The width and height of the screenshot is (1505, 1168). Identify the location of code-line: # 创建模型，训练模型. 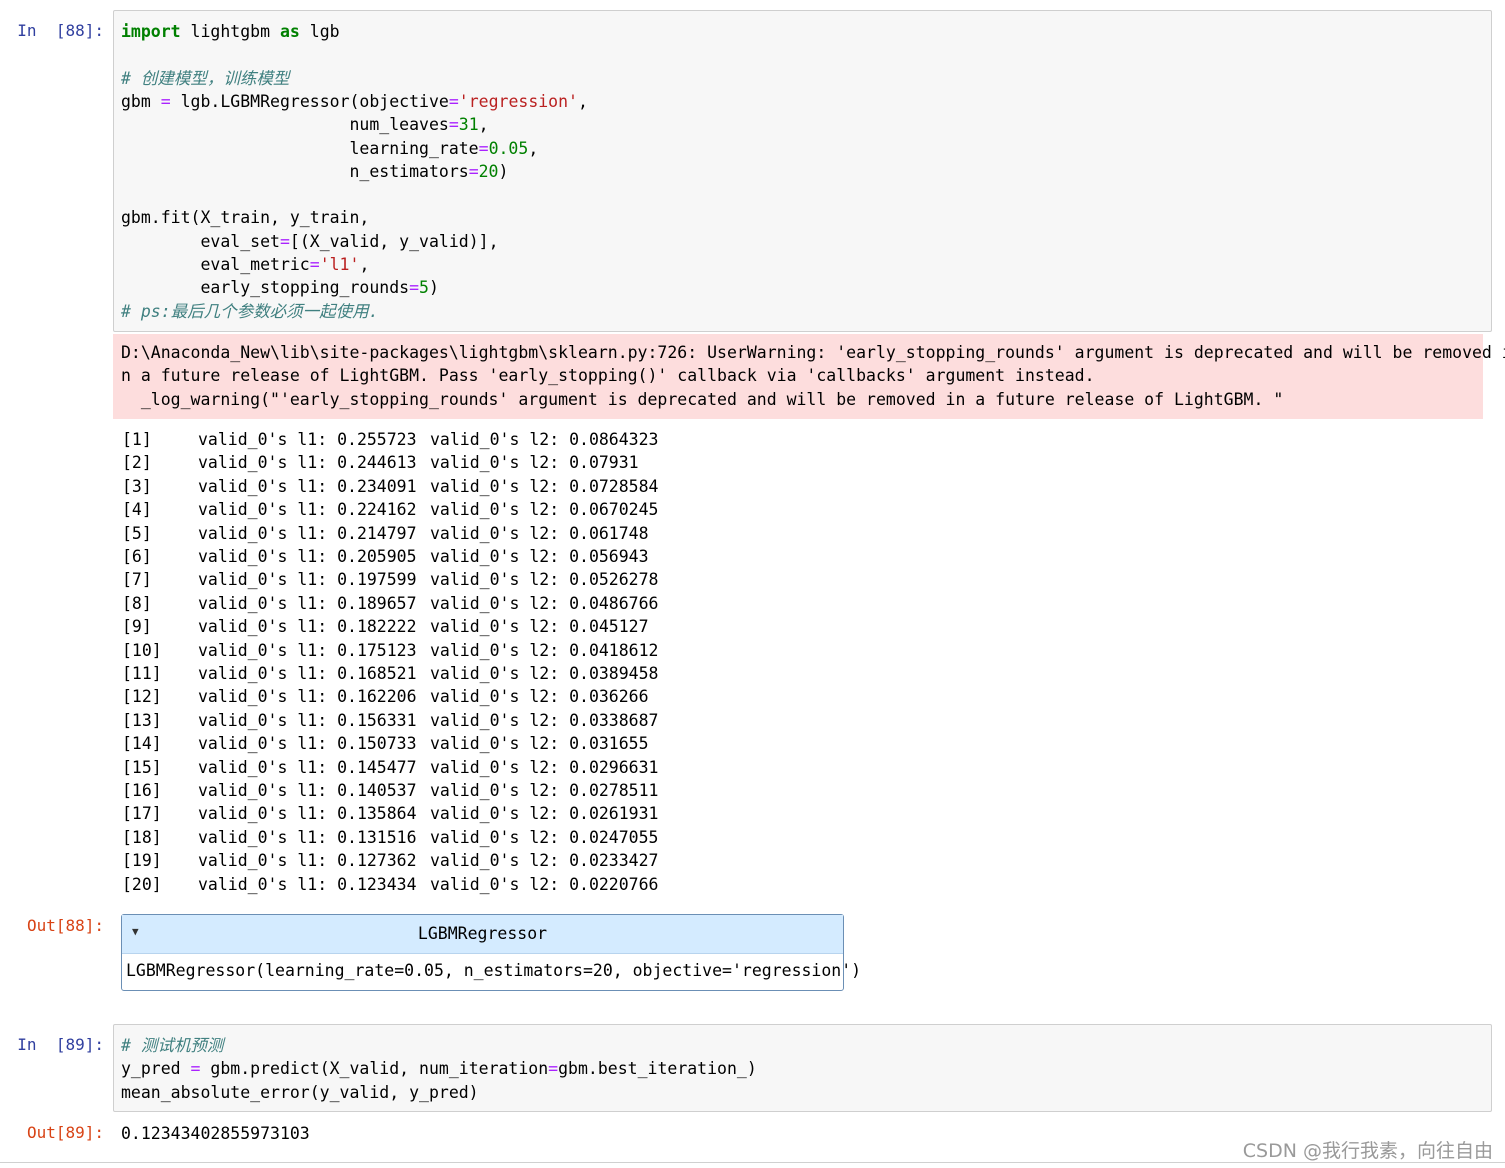
(205, 78).